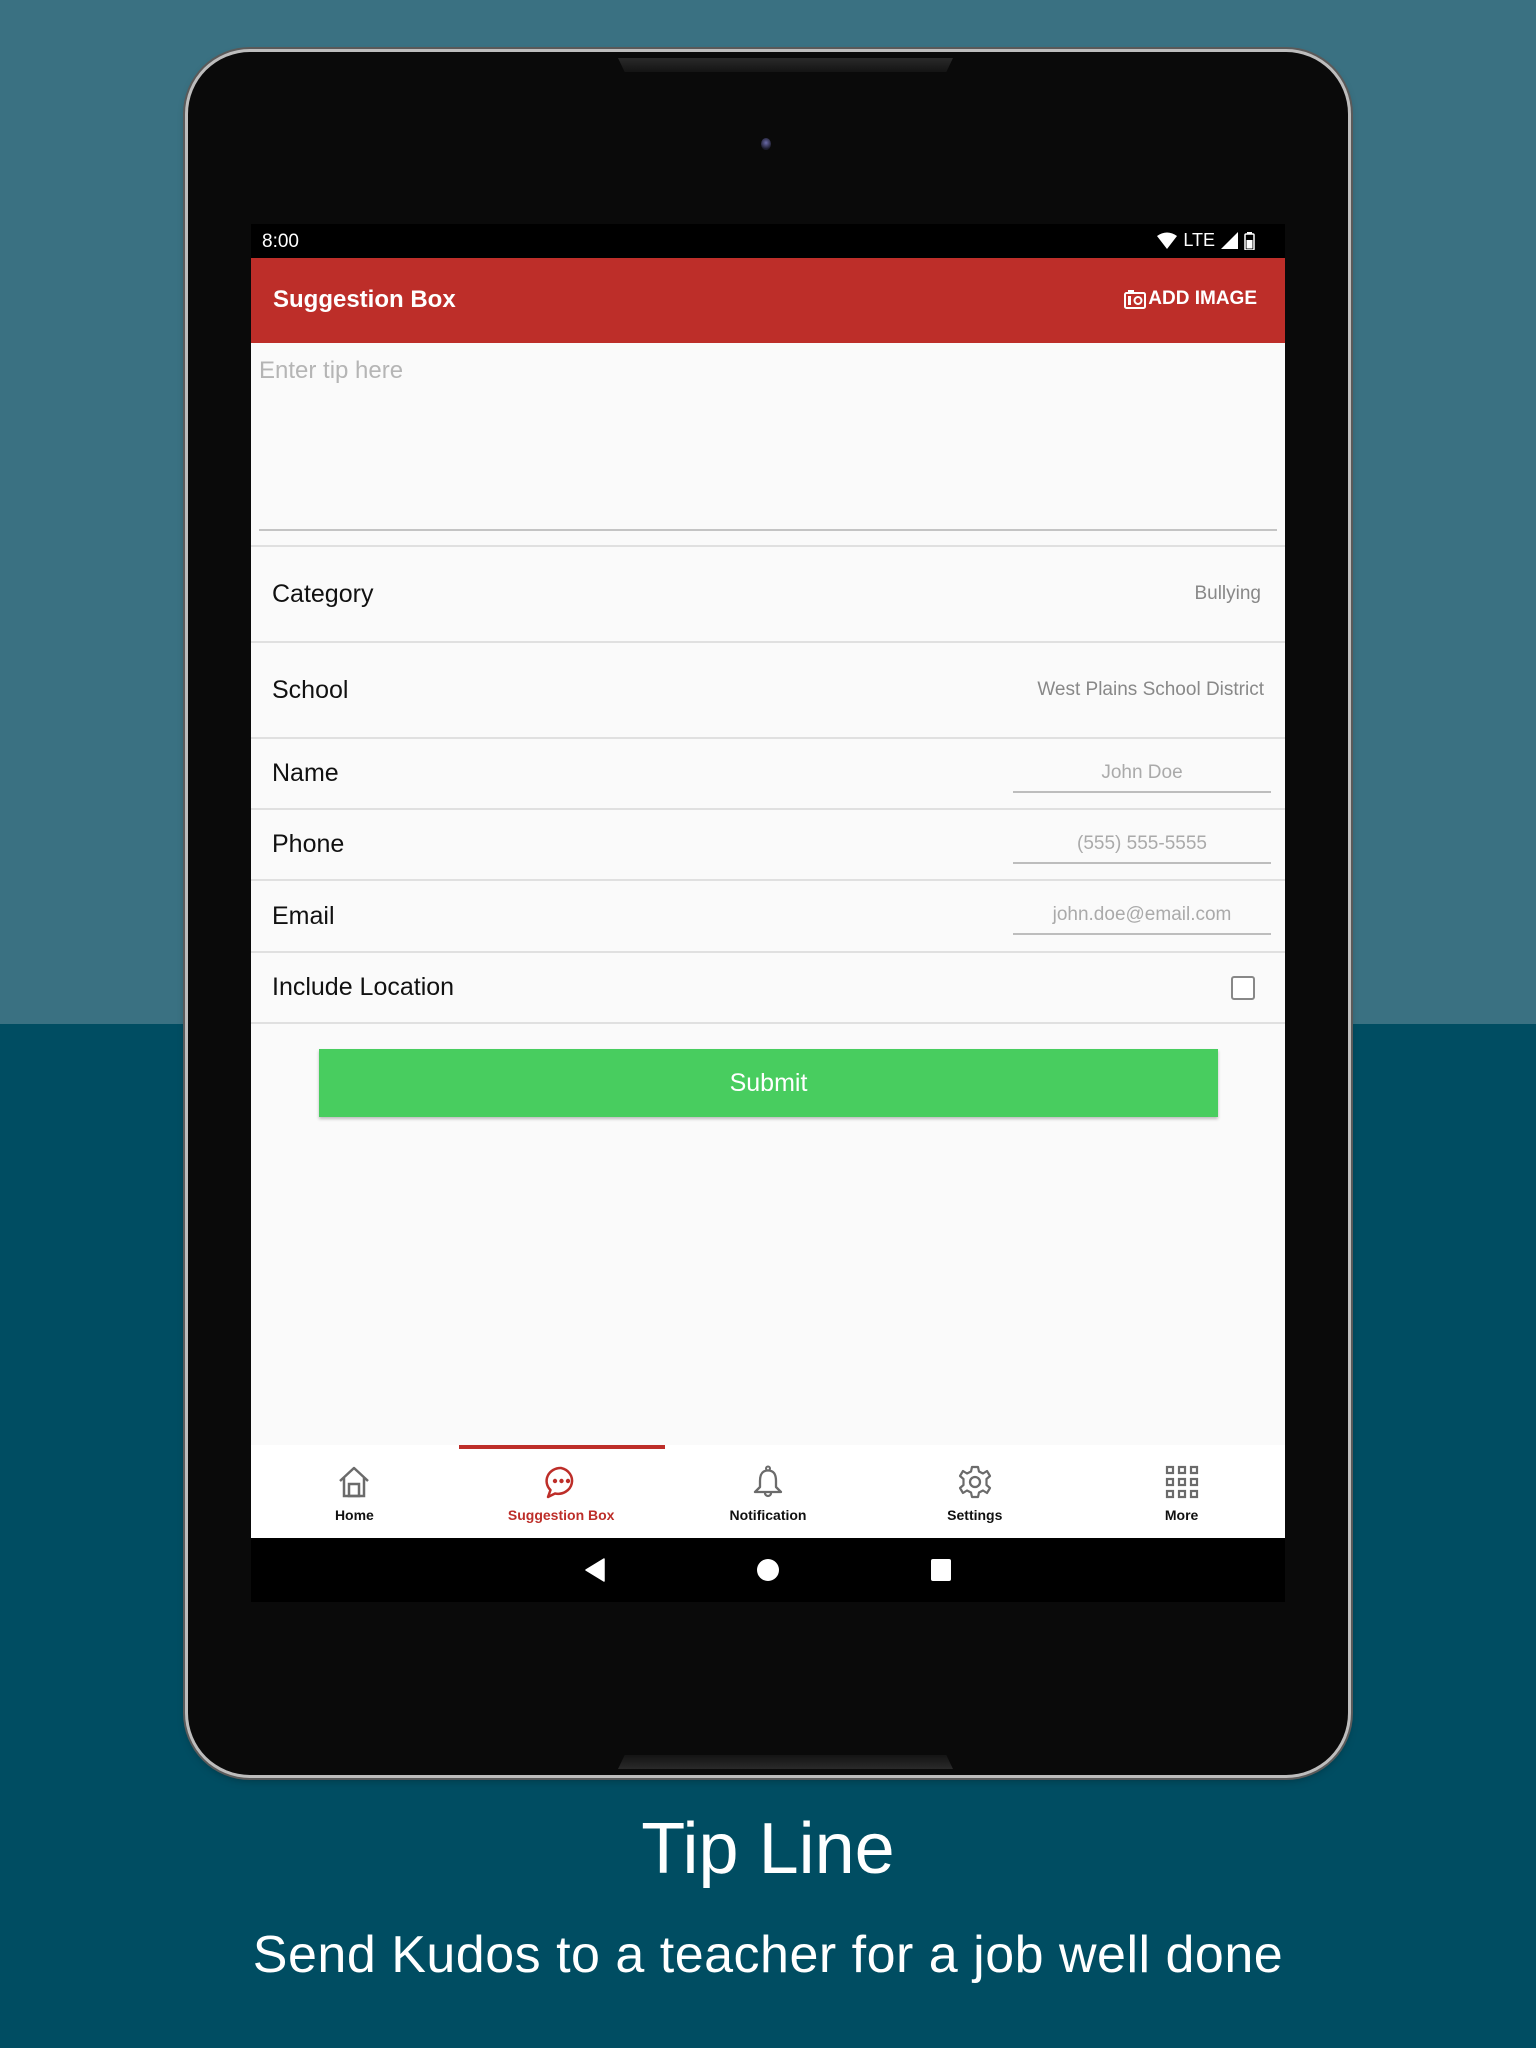 Image resolution: width=1536 pixels, height=2048 pixels. I want to click on name-field, so click(1142, 773).